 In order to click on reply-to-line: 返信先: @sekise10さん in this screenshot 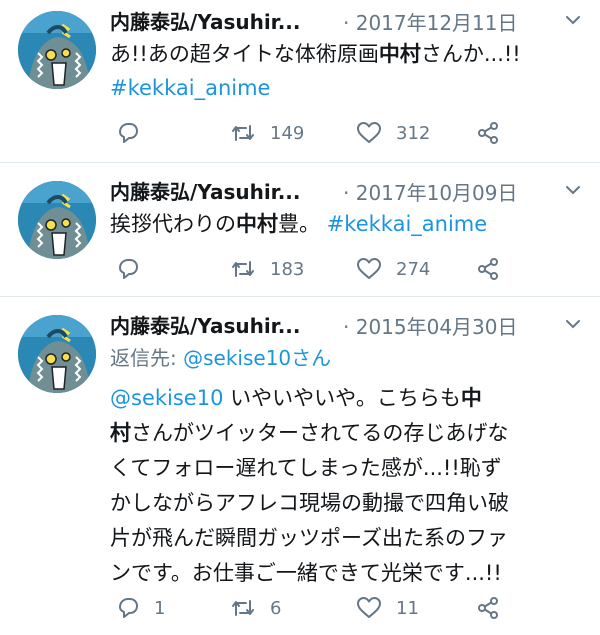, I will do `click(221, 358)`.